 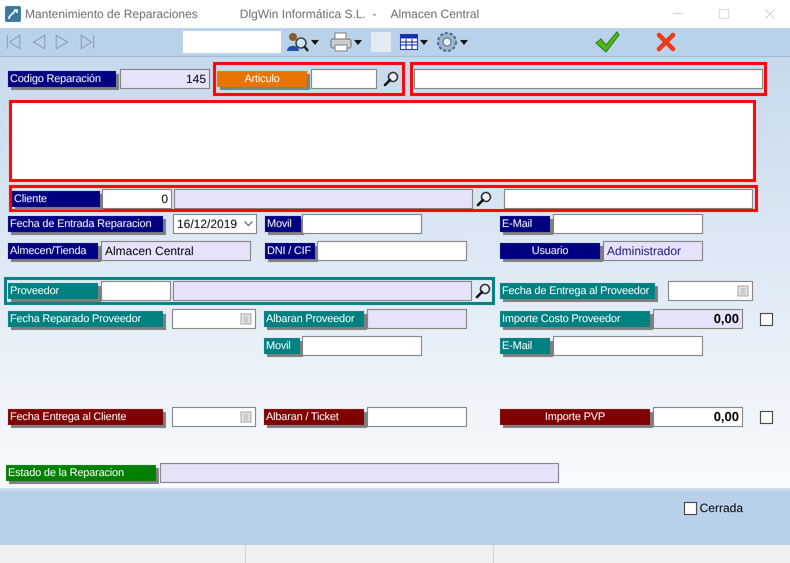 I want to click on field-label: Usuario, so click(x=550, y=251).